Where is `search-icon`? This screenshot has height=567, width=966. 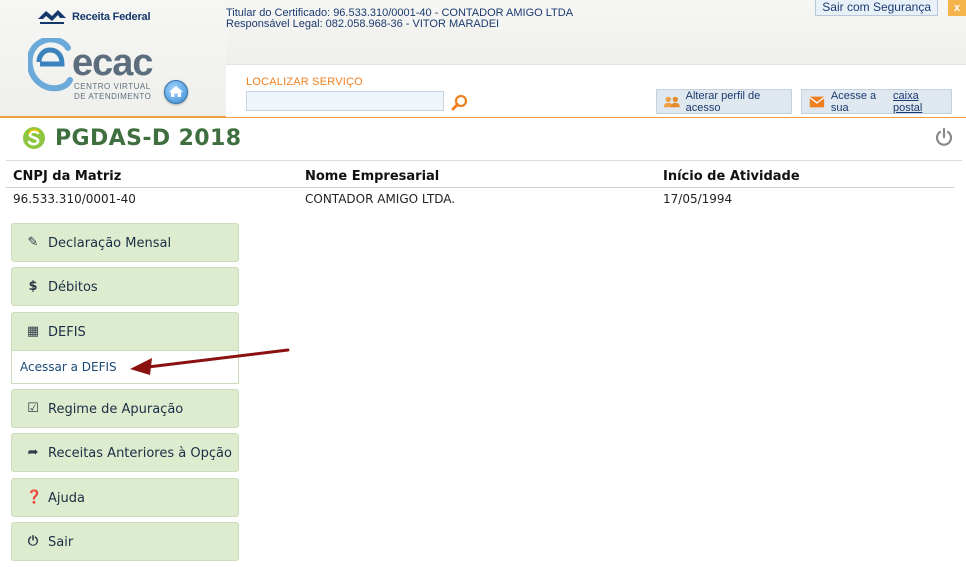
search-icon is located at coordinates (460, 103).